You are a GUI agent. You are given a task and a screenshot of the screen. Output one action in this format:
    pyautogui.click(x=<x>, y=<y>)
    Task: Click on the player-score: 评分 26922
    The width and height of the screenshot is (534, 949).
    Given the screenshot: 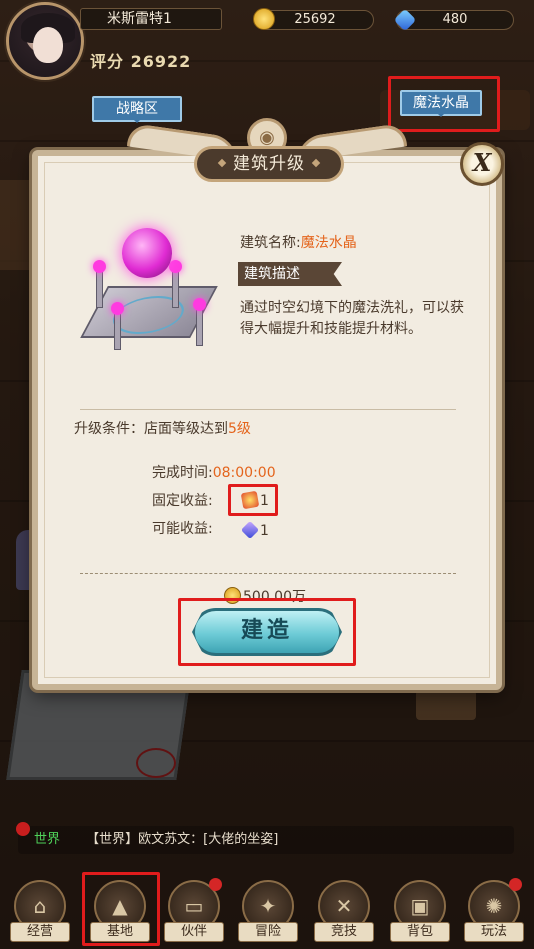 What is the action you would take?
    pyautogui.click(x=140, y=60)
    